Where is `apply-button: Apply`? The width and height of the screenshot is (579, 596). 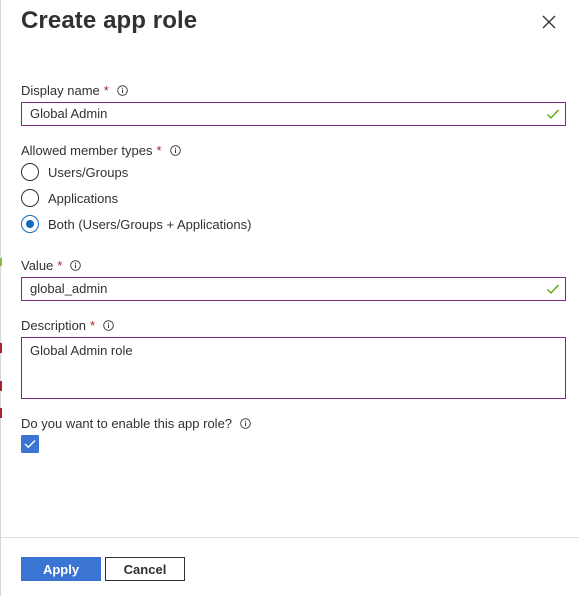
apply-button: Apply is located at coordinates (61, 569).